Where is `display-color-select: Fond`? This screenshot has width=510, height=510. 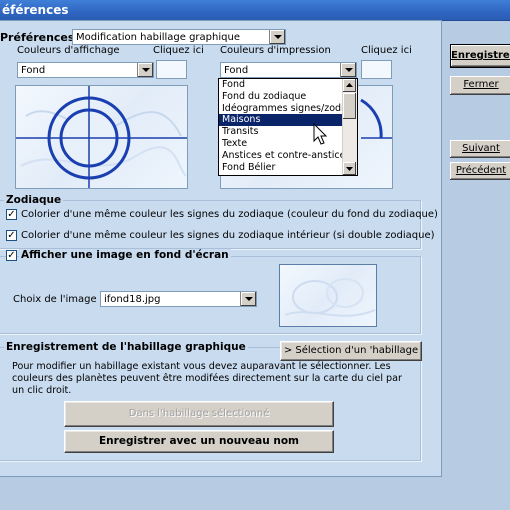 display-color-select: Fond is located at coordinates (85, 70).